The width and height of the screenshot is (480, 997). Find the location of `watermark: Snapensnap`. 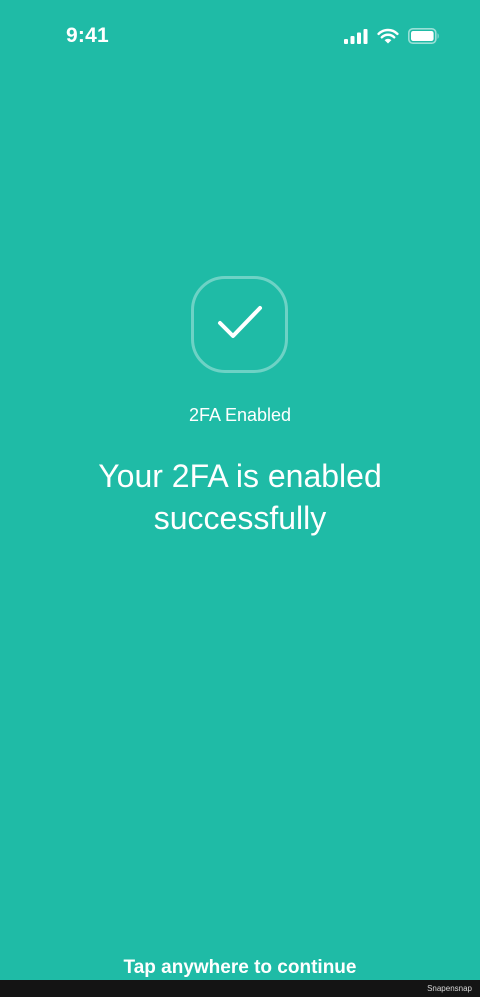

watermark: Snapensnap is located at coordinates (449, 988).